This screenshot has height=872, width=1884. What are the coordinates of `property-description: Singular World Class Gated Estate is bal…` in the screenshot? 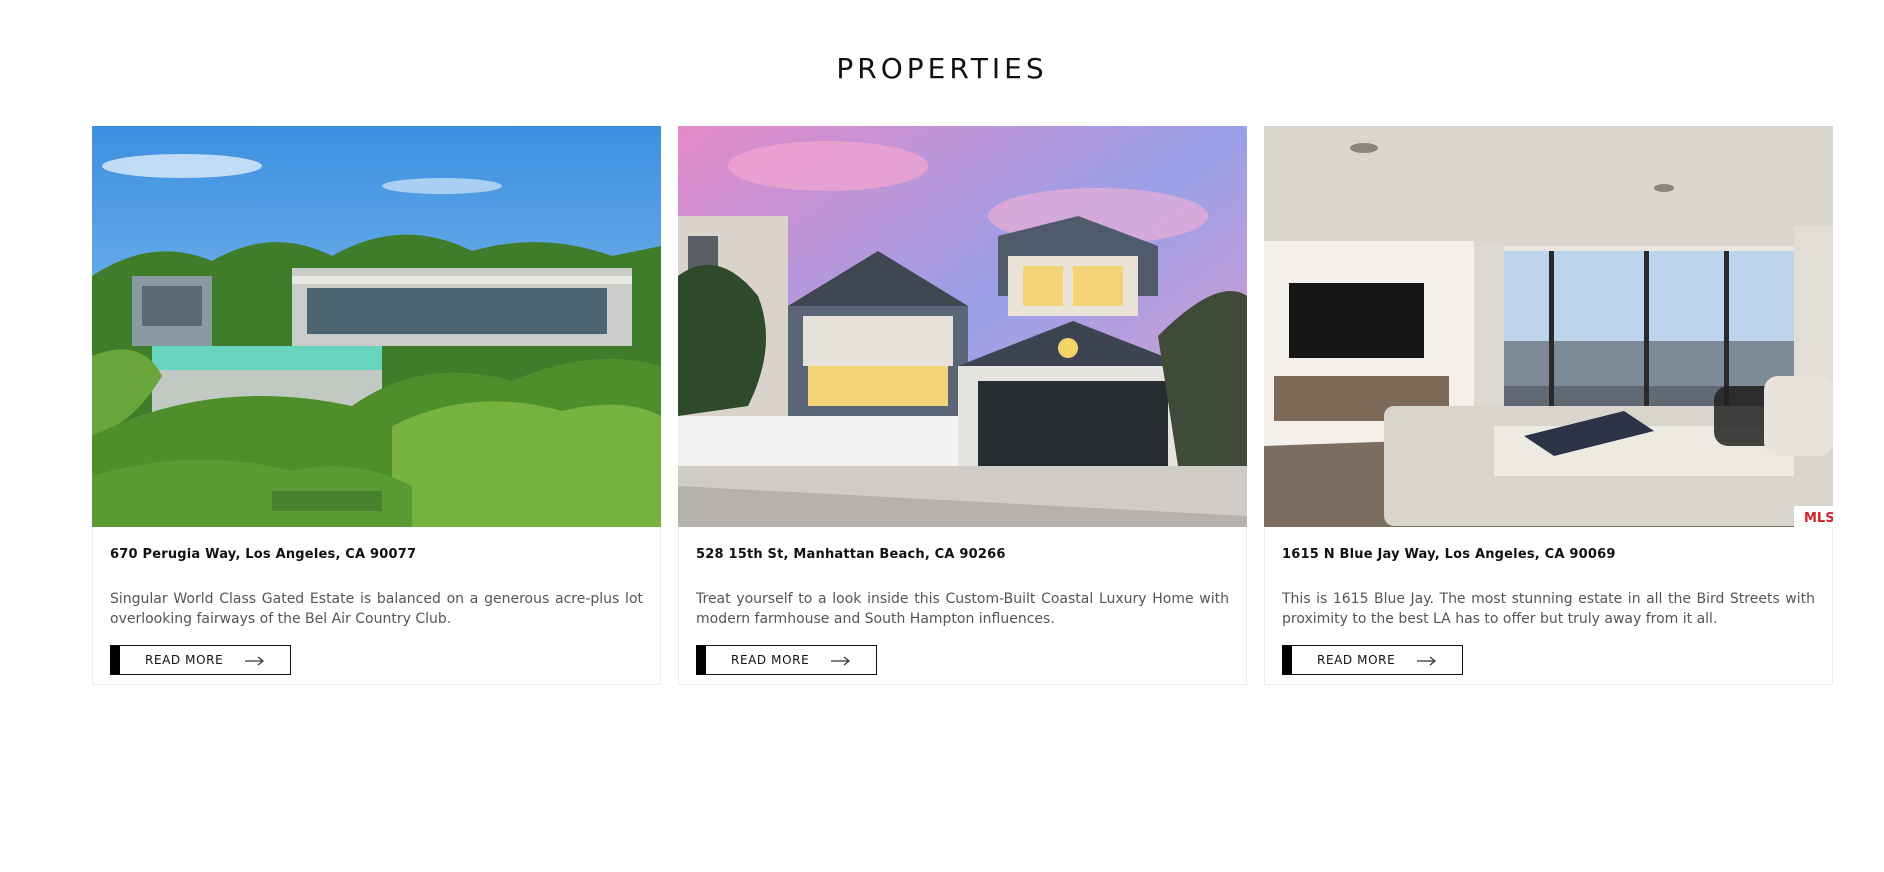 It's located at (376, 609).